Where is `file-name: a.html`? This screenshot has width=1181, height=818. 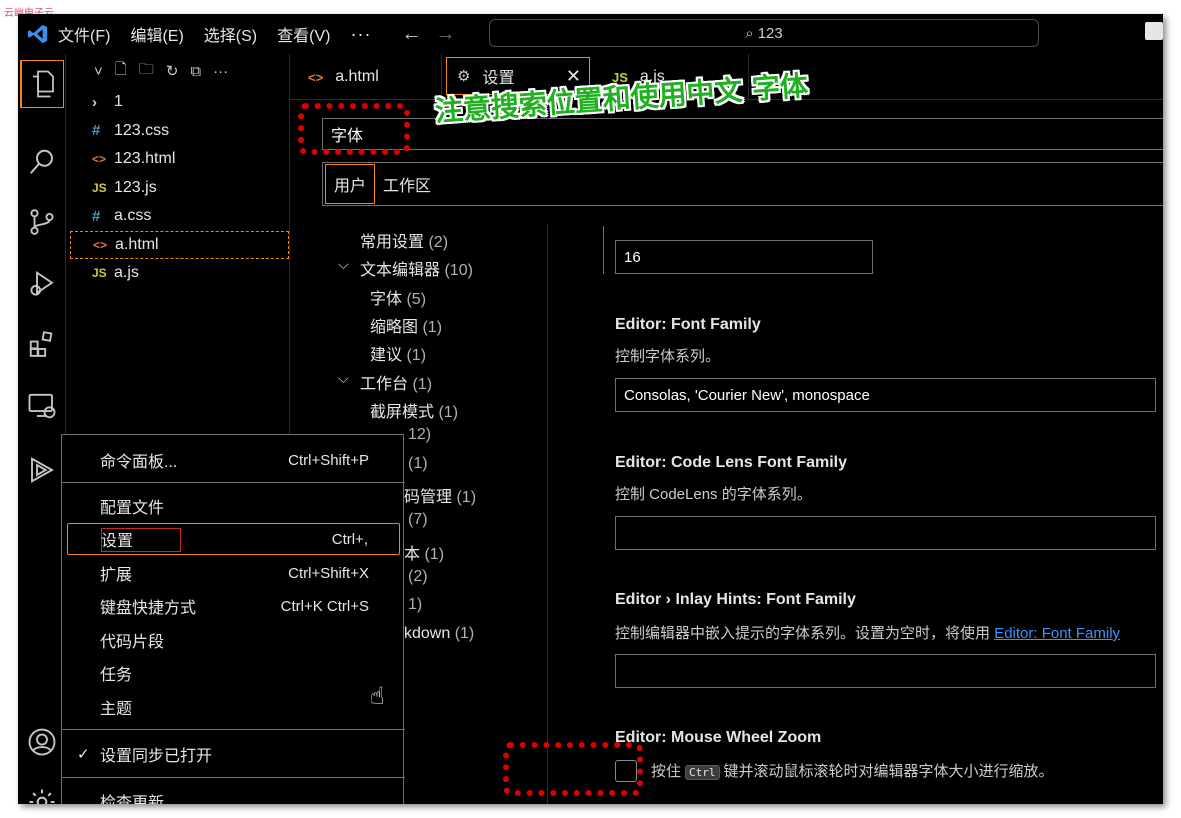
file-name: a.html is located at coordinates (137, 244).